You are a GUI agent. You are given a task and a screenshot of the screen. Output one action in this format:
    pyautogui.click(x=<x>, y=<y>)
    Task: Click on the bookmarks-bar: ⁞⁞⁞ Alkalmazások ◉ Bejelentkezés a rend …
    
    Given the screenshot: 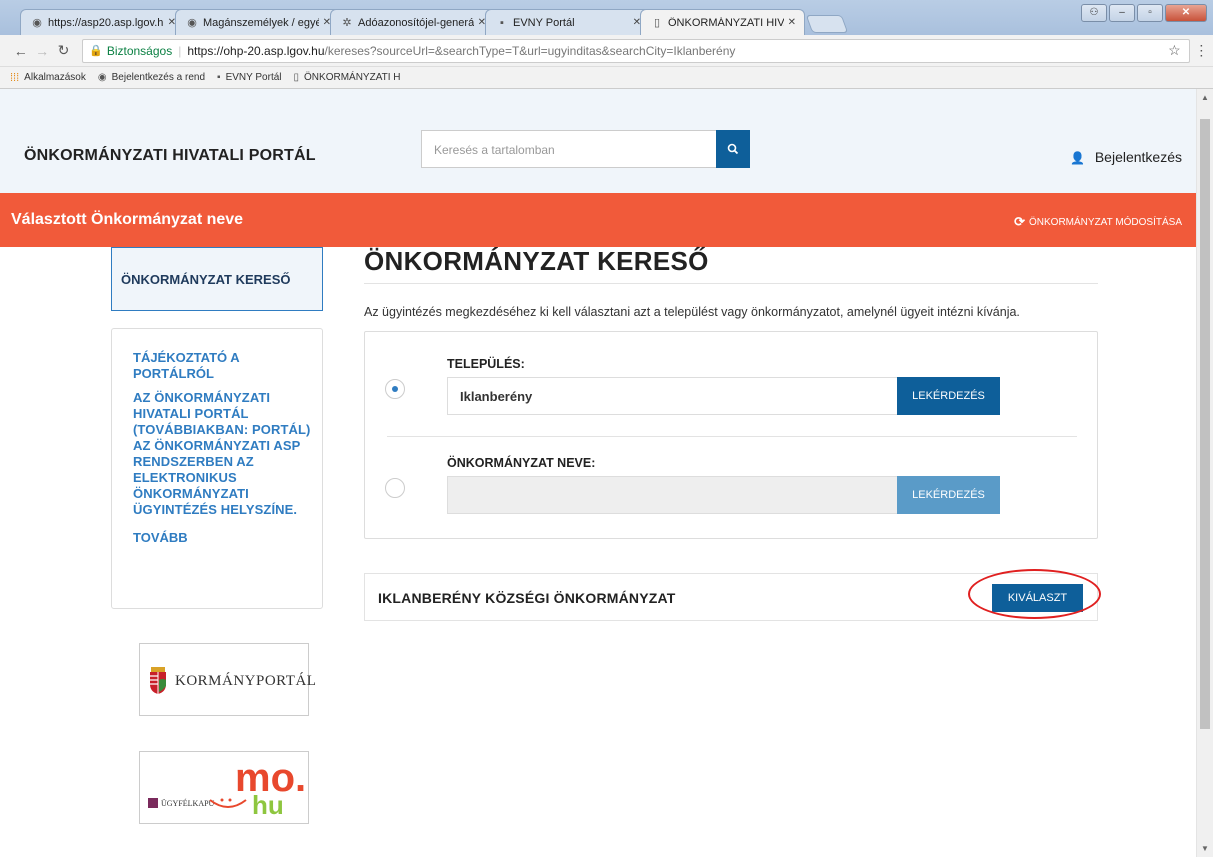 What is the action you would take?
    pyautogui.click(x=606, y=78)
    